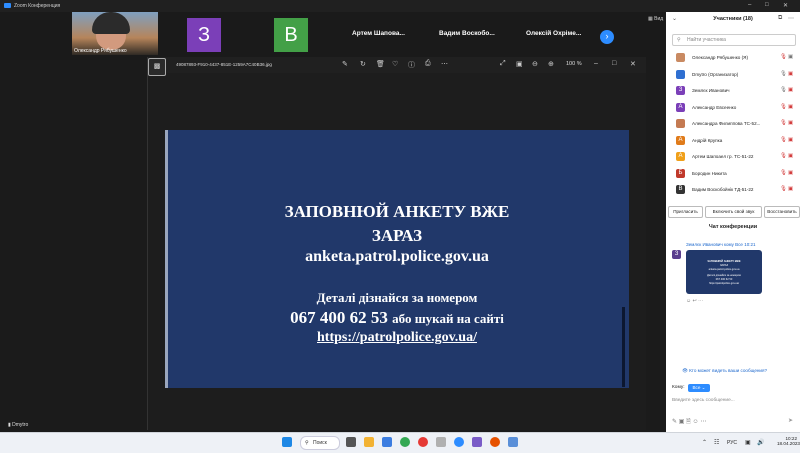 This screenshot has width=800, height=453. What do you see at coordinates (380, 64) in the screenshot?
I see `delete-icon: 🗑` at bounding box center [380, 64].